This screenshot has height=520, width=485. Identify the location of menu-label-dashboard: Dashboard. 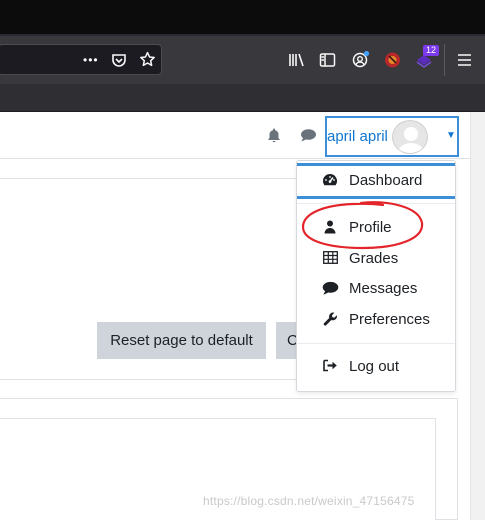
(386, 180).